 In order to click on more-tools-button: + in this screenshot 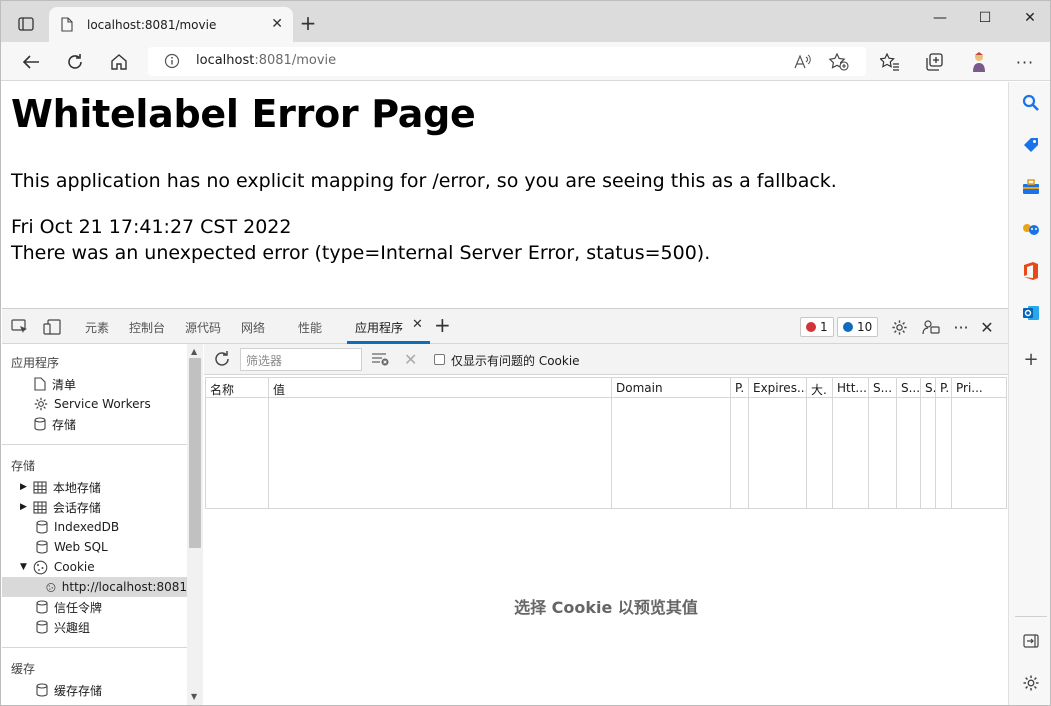, I will do `click(442, 325)`.